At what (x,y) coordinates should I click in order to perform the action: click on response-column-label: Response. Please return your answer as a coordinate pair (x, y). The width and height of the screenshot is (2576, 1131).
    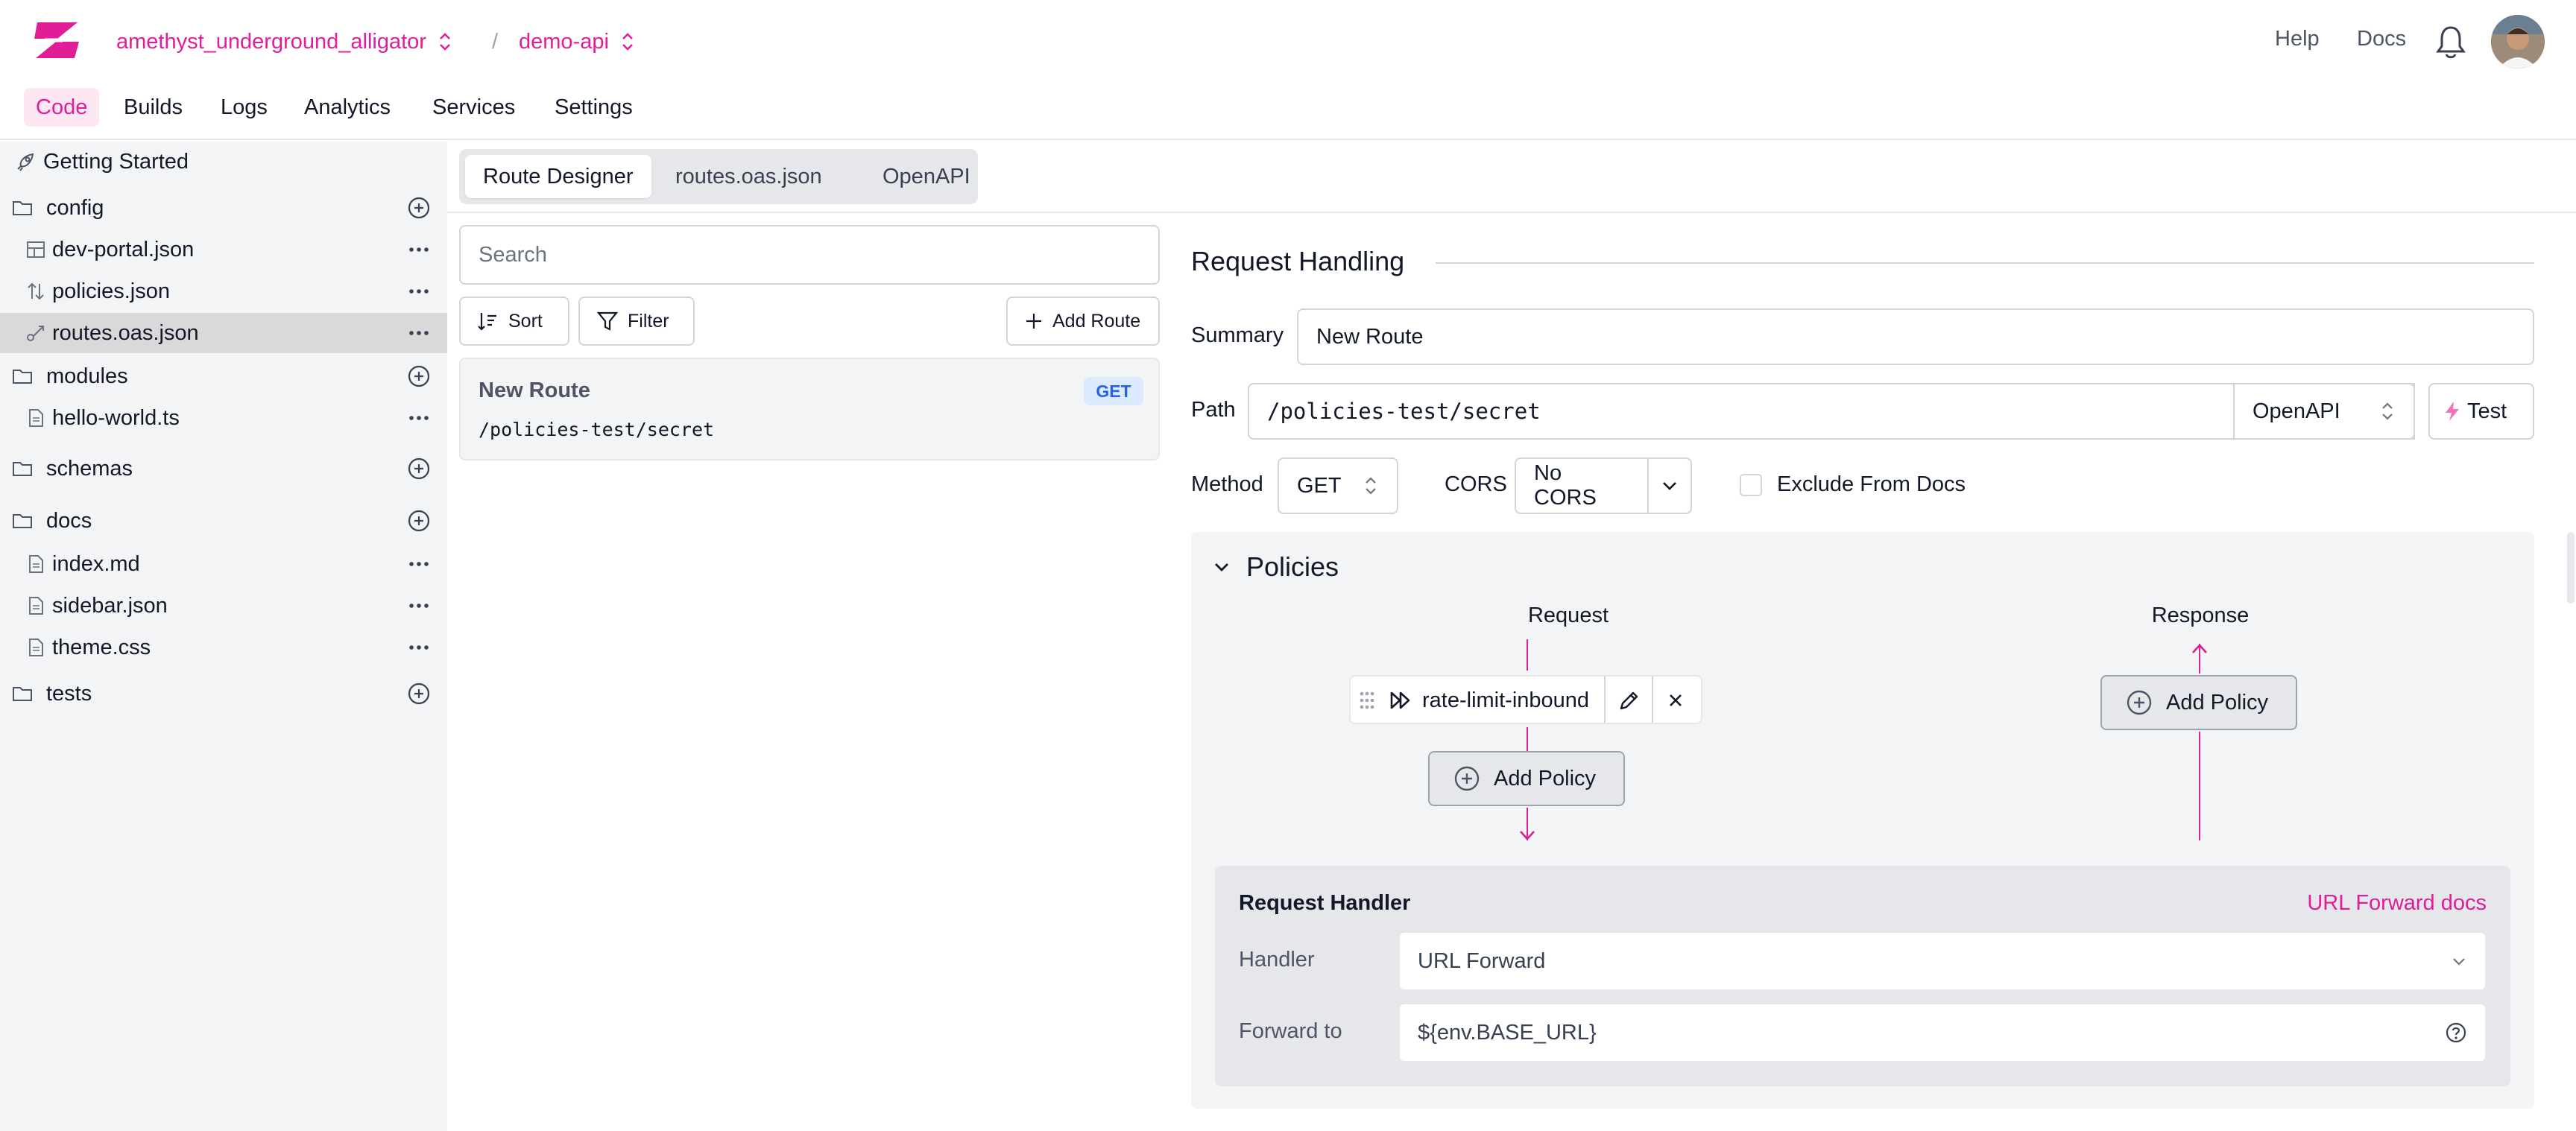
    Looking at the image, I should click on (2200, 615).